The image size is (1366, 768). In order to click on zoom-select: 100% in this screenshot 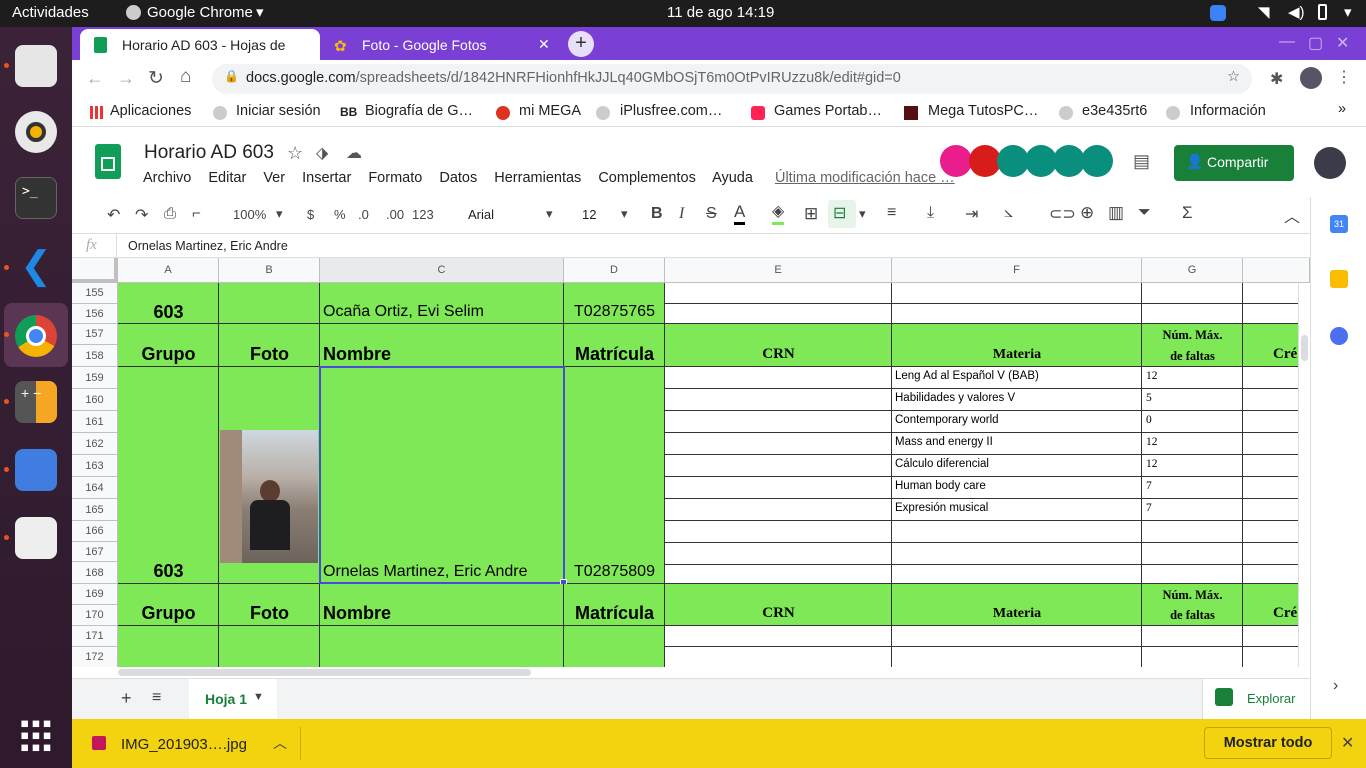, I will do `click(249, 214)`.